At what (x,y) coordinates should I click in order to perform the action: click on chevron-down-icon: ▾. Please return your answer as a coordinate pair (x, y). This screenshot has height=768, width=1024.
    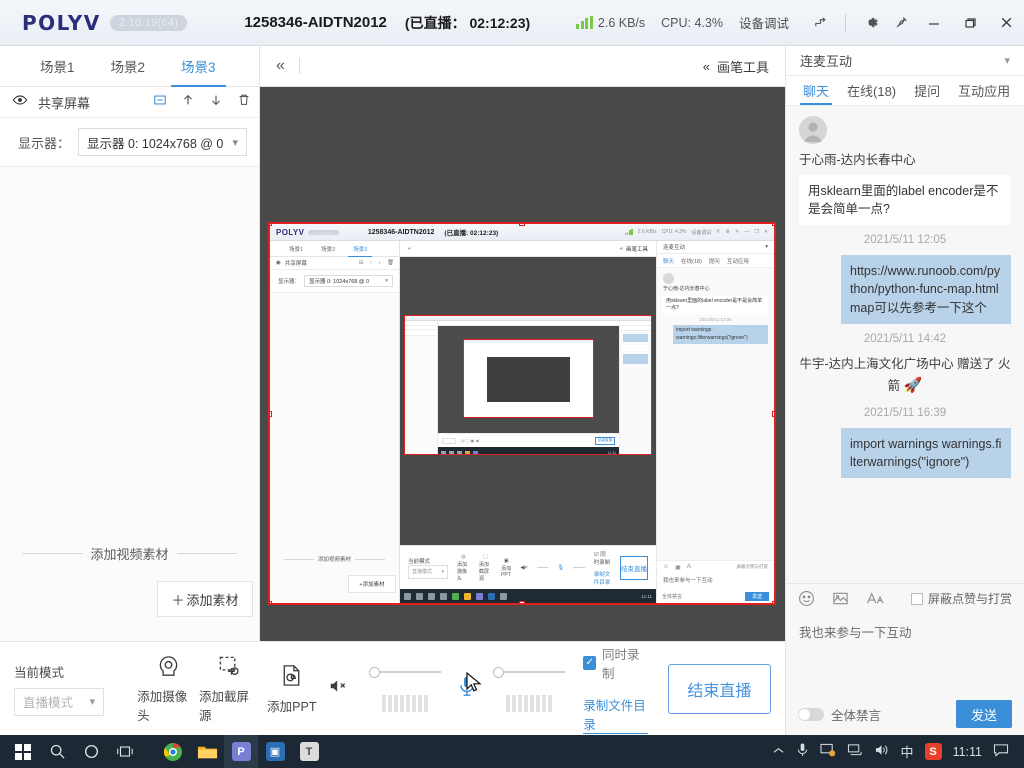
    Looking at the image, I should click on (1007, 60).